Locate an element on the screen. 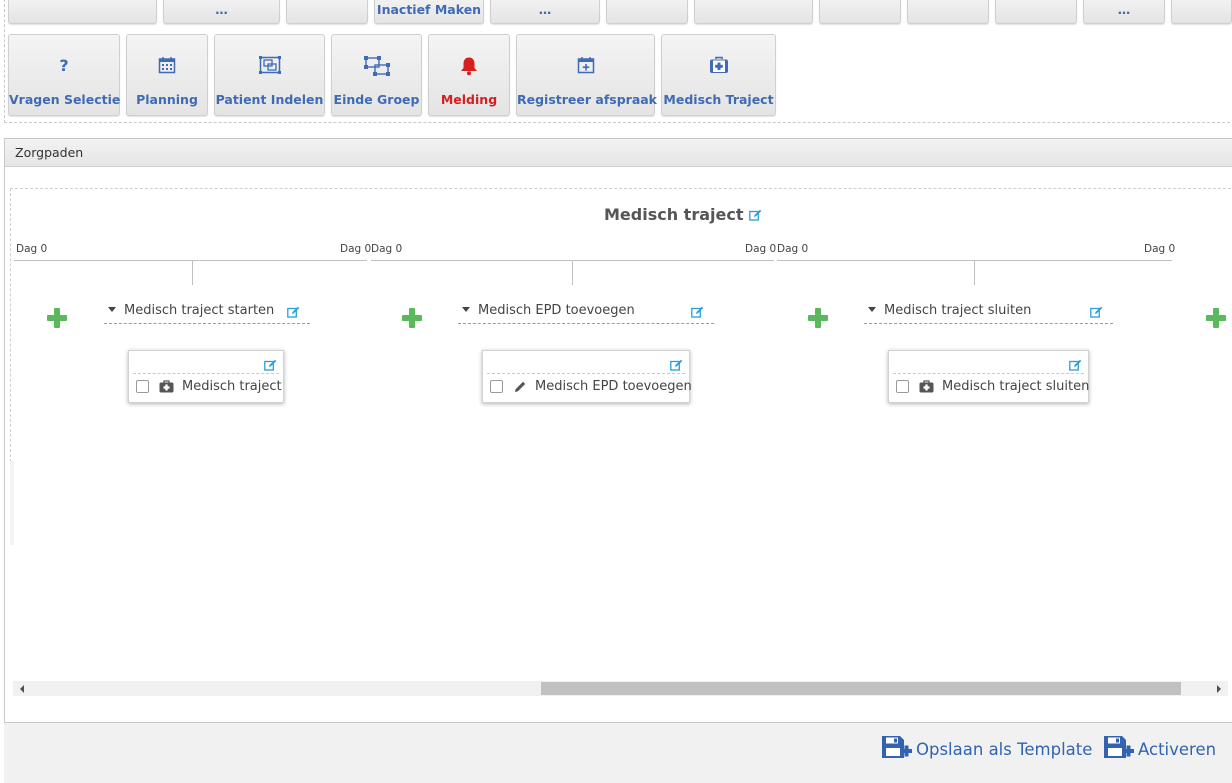 Image resolution: width=1232 pixels, height=783 pixels. planning-label: Planning is located at coordinates (167, 99).